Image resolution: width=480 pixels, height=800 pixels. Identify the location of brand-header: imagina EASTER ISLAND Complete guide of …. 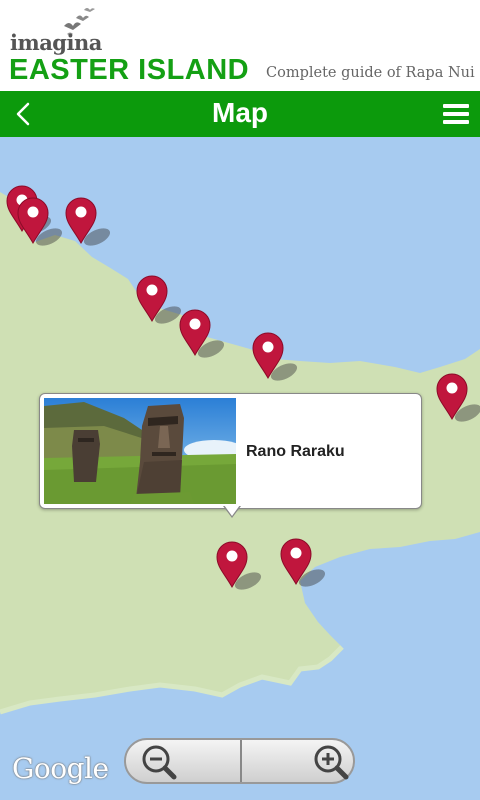
(240, 45).